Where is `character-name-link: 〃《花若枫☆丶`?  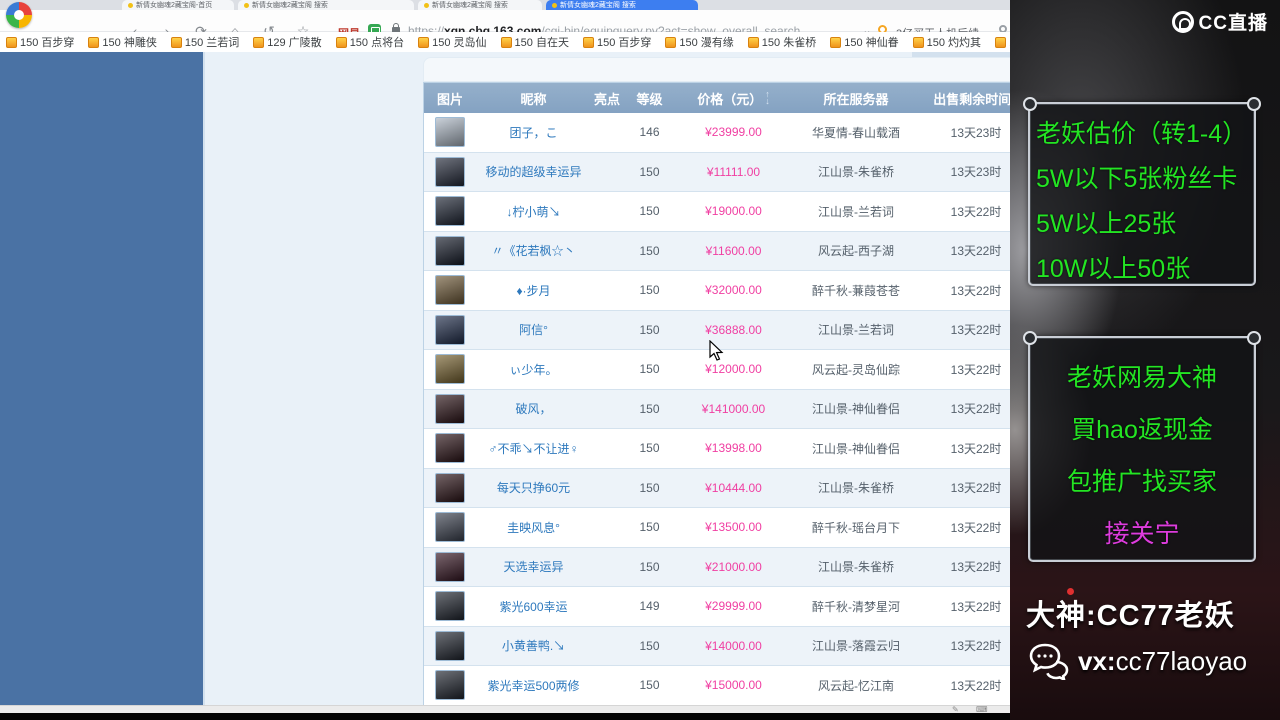
character-name-link: 〃《花若枫☆丶 is located at coordinates (533, 251).